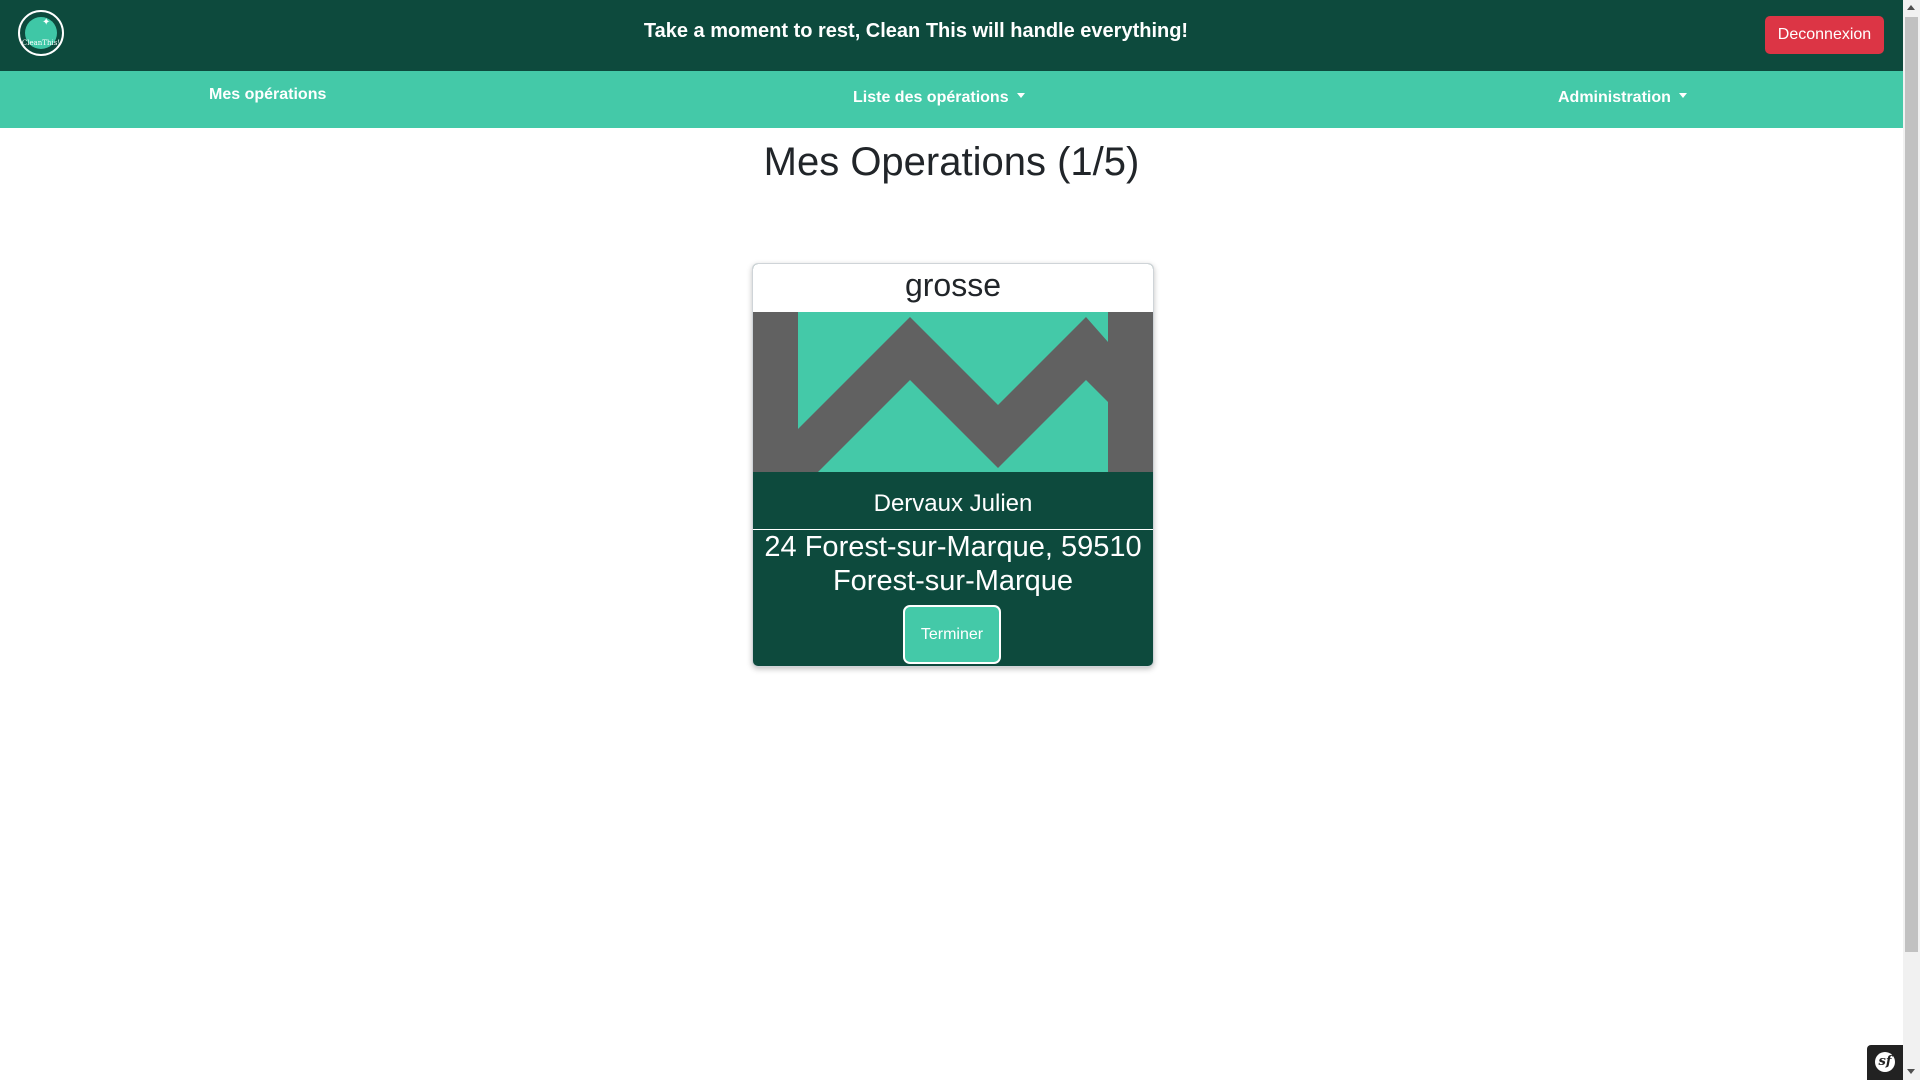 The image size is (1920, 1080). I want to click on nav-mes-operations: Mes opérations, so click(267, 95).